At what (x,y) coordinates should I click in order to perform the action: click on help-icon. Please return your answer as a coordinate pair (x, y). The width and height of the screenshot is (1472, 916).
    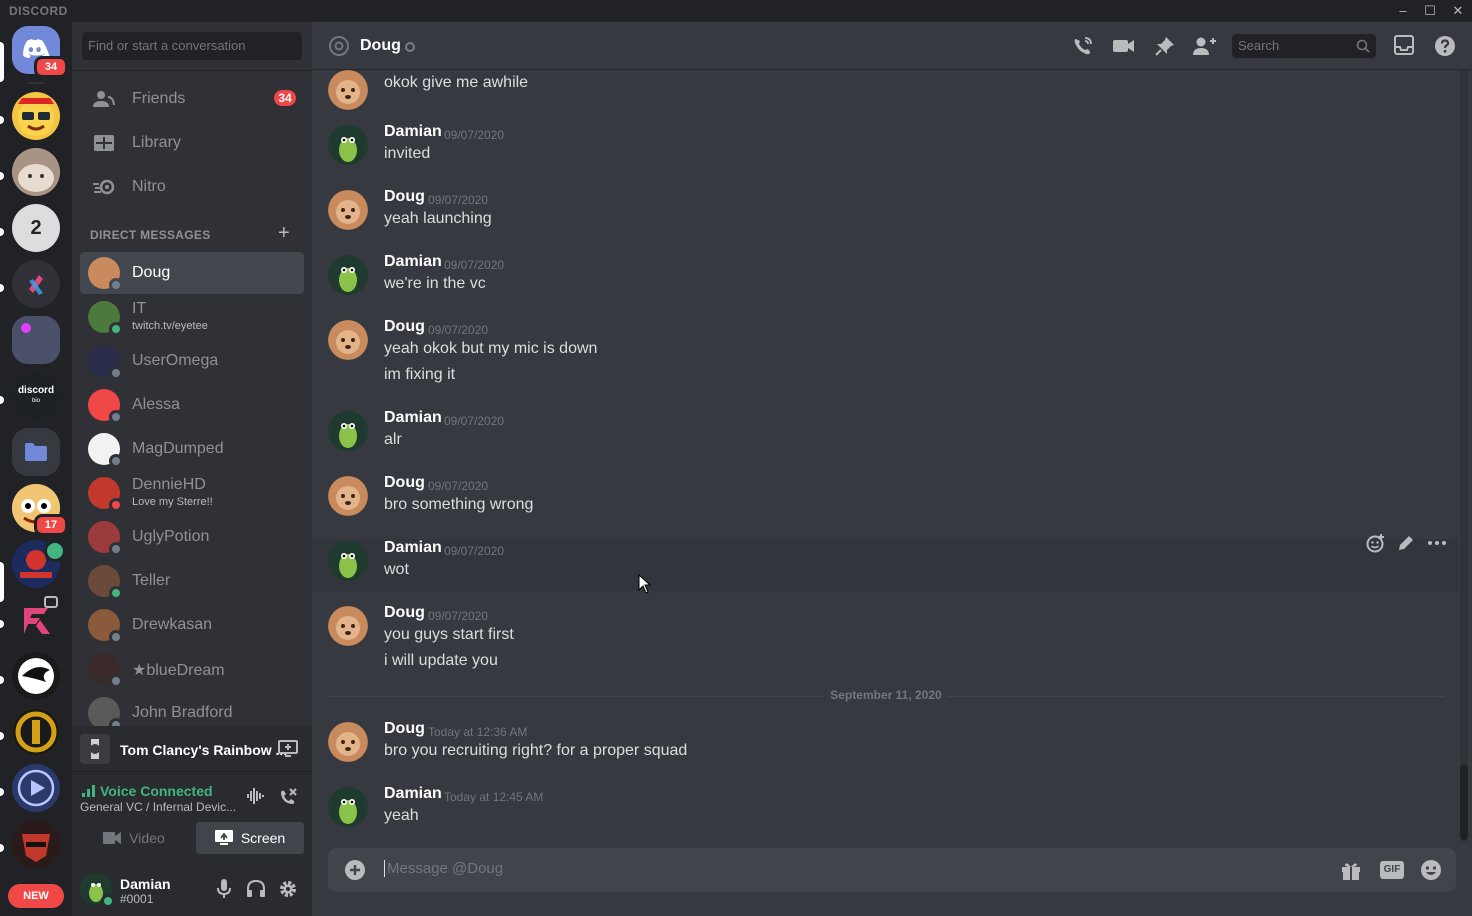
    Looking at the image, I should click on (1445, 48).